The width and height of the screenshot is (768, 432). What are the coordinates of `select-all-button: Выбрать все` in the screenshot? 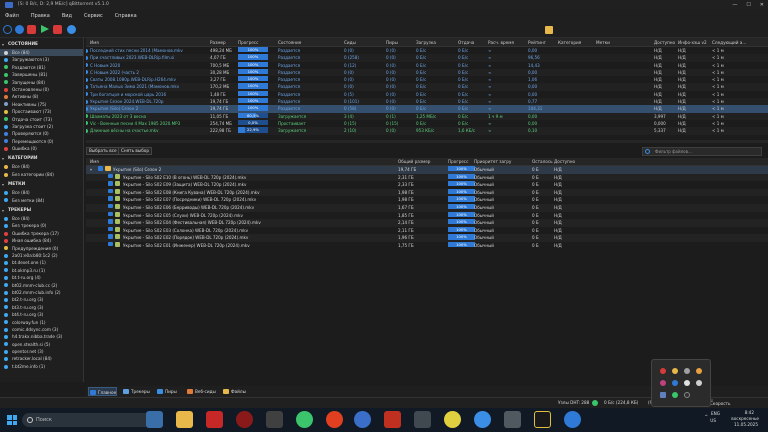 It's located at (103, 151).